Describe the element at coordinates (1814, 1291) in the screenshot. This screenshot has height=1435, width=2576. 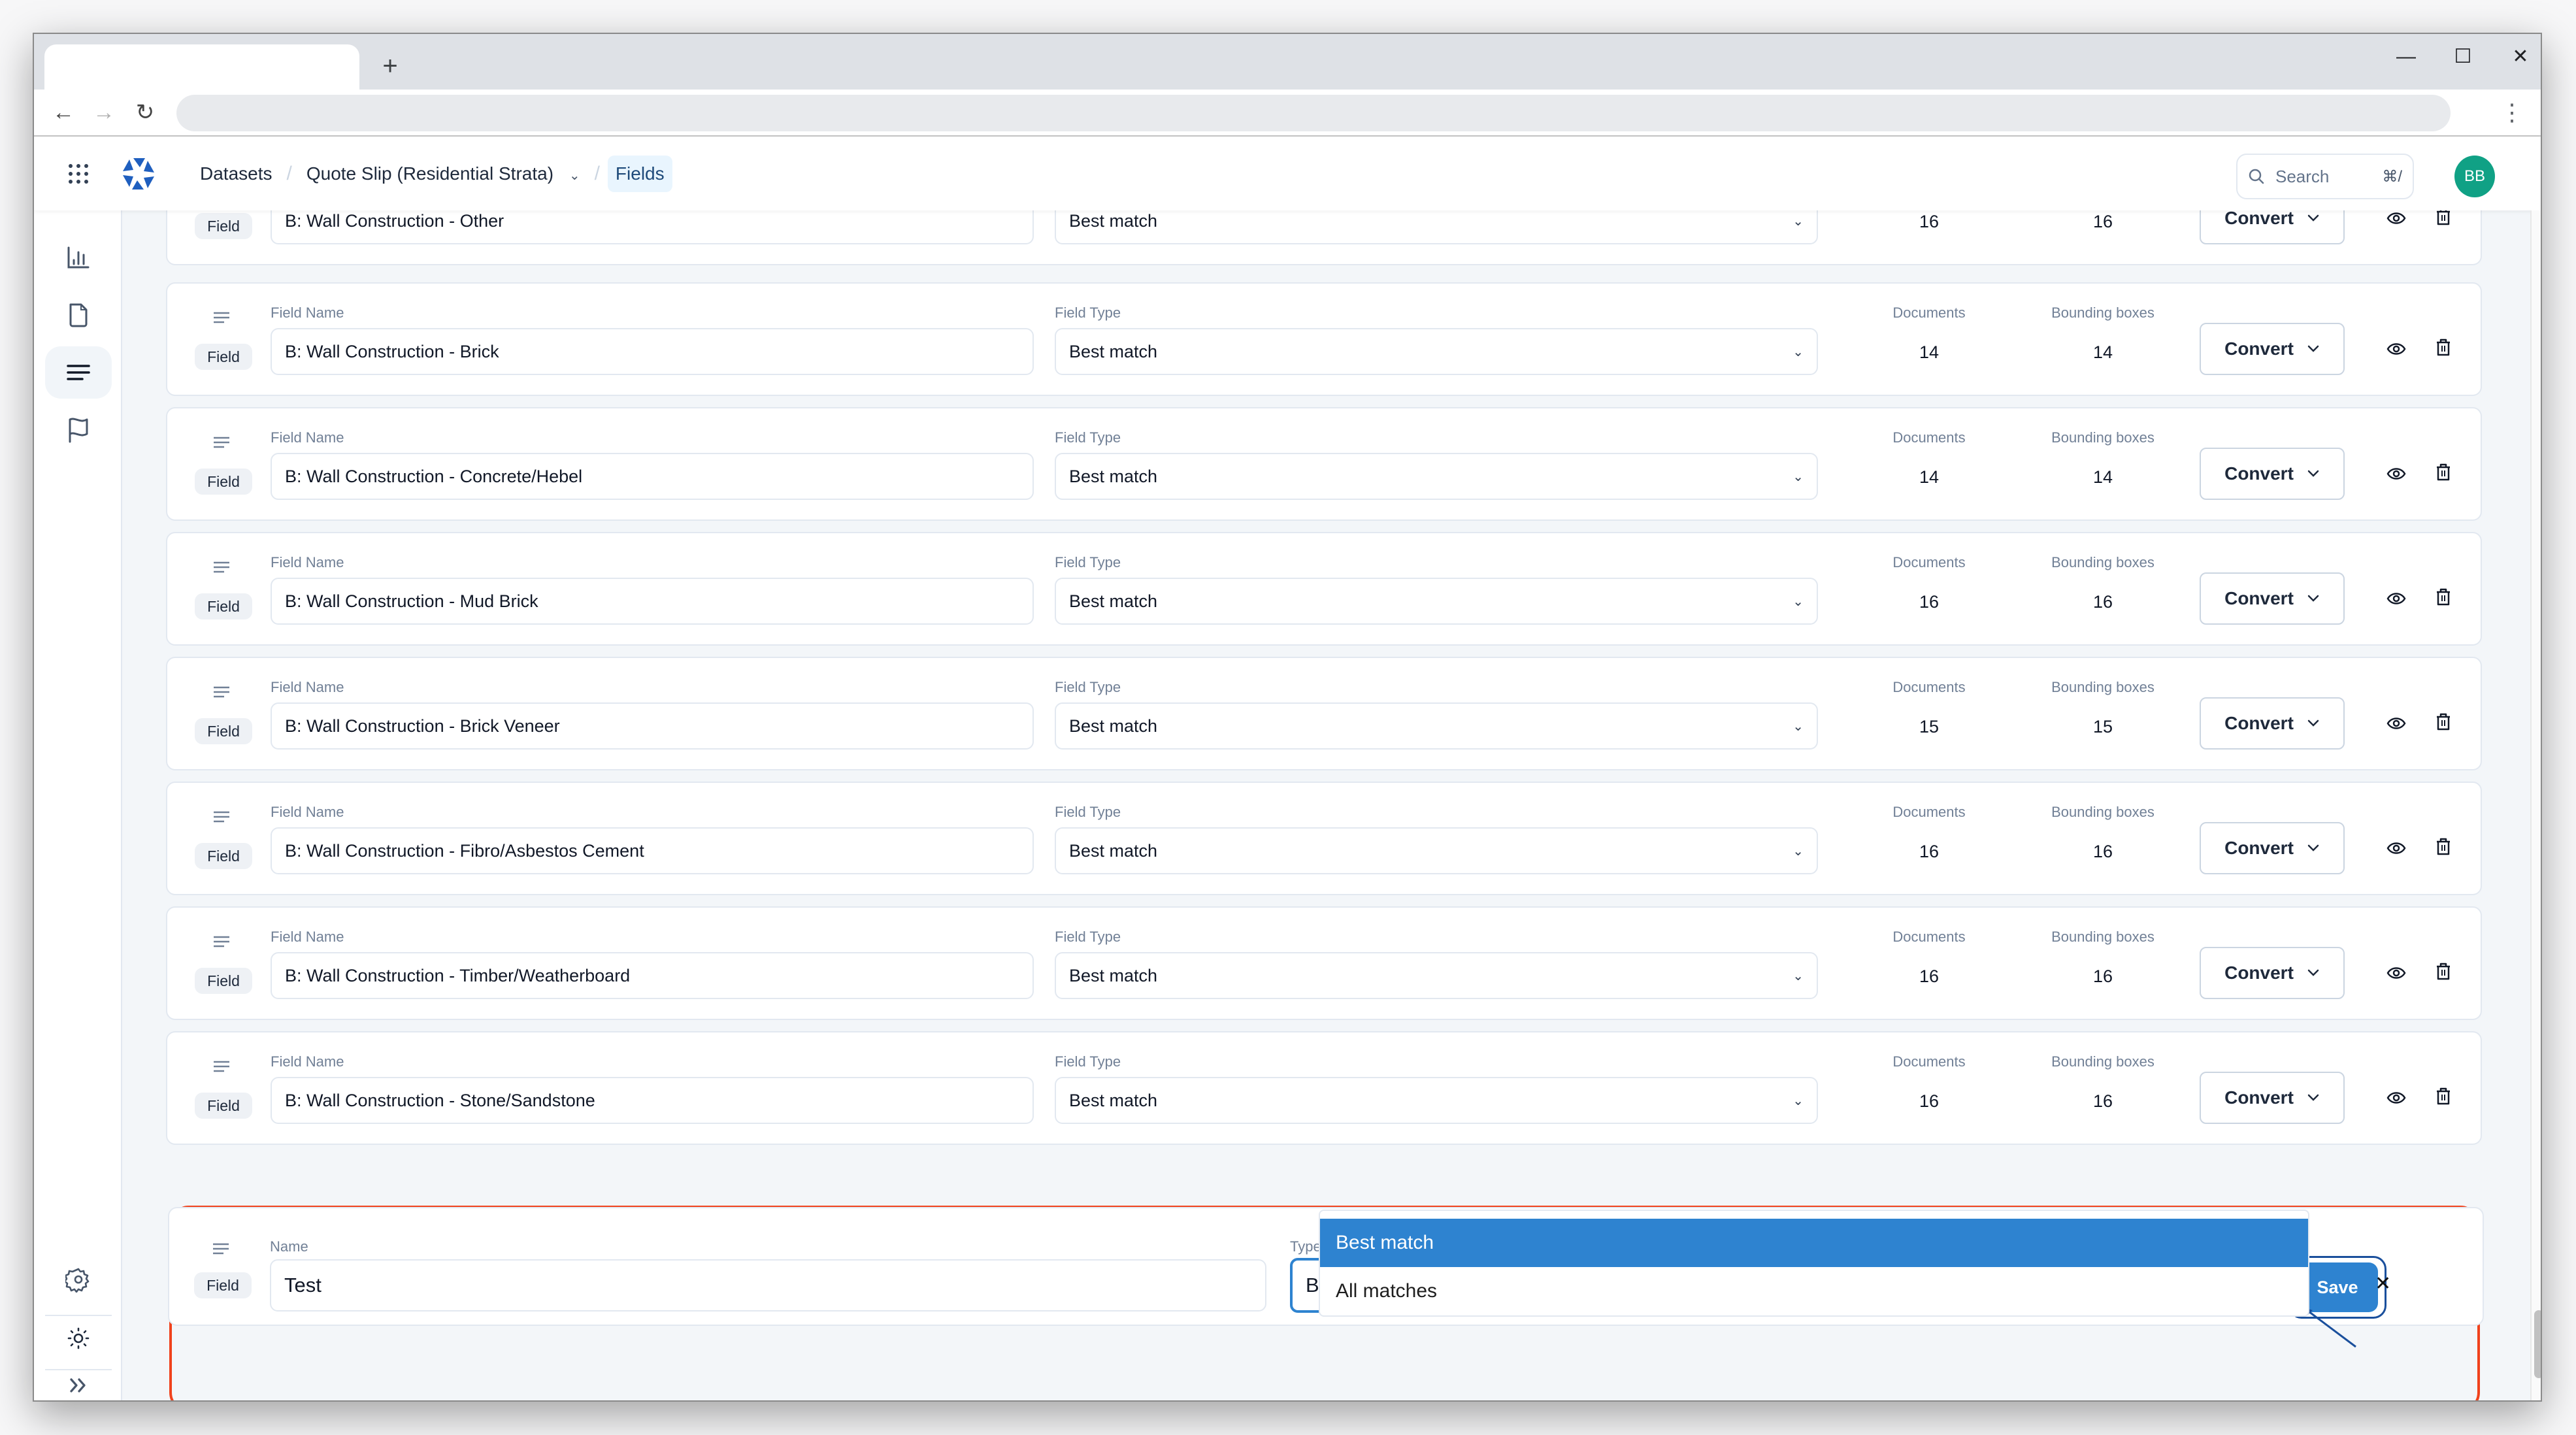
I see `dropdown-option-all-matches: All matches` at that location.